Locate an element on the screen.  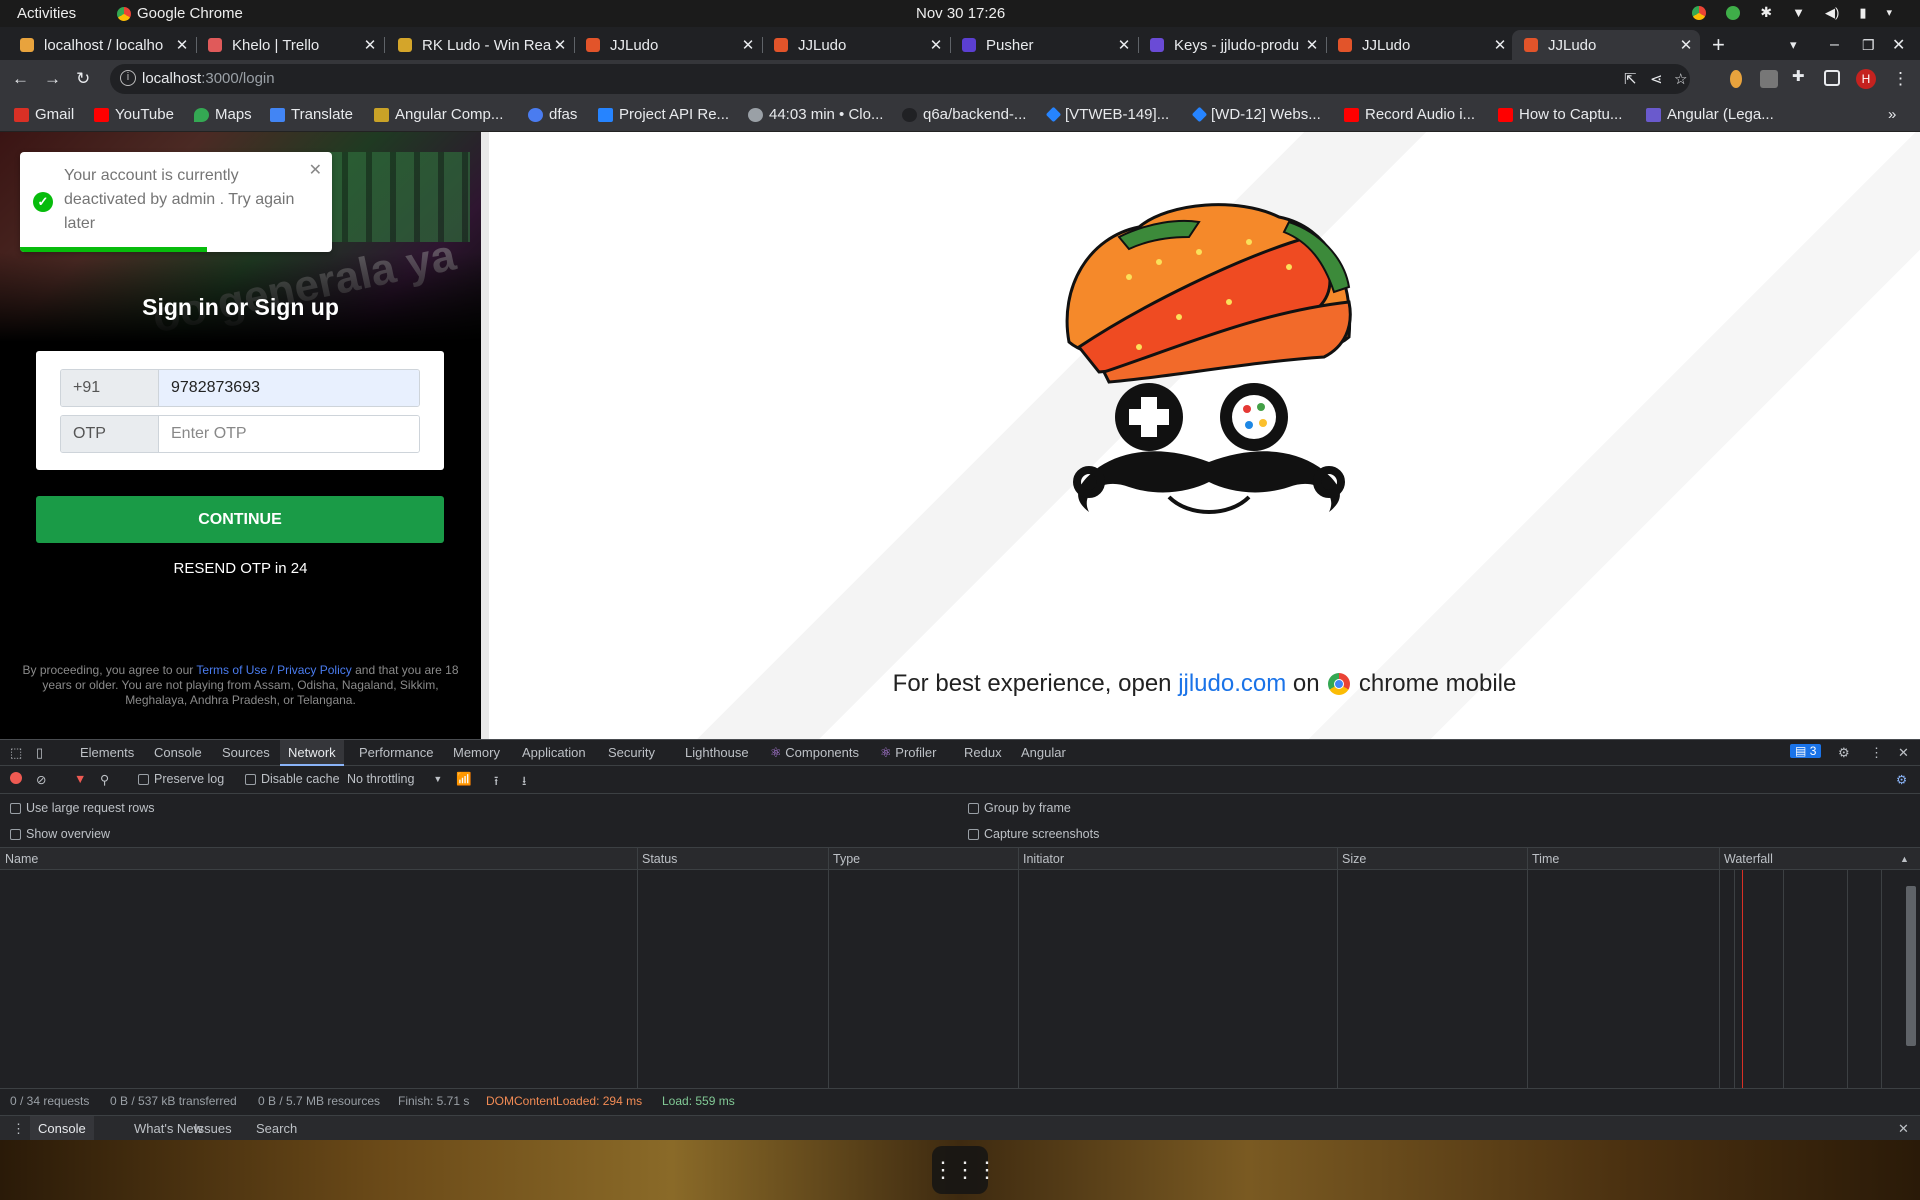
show-apps-grid-icon: ⋮⋮⋮ is located at coordinates (965, 1170).